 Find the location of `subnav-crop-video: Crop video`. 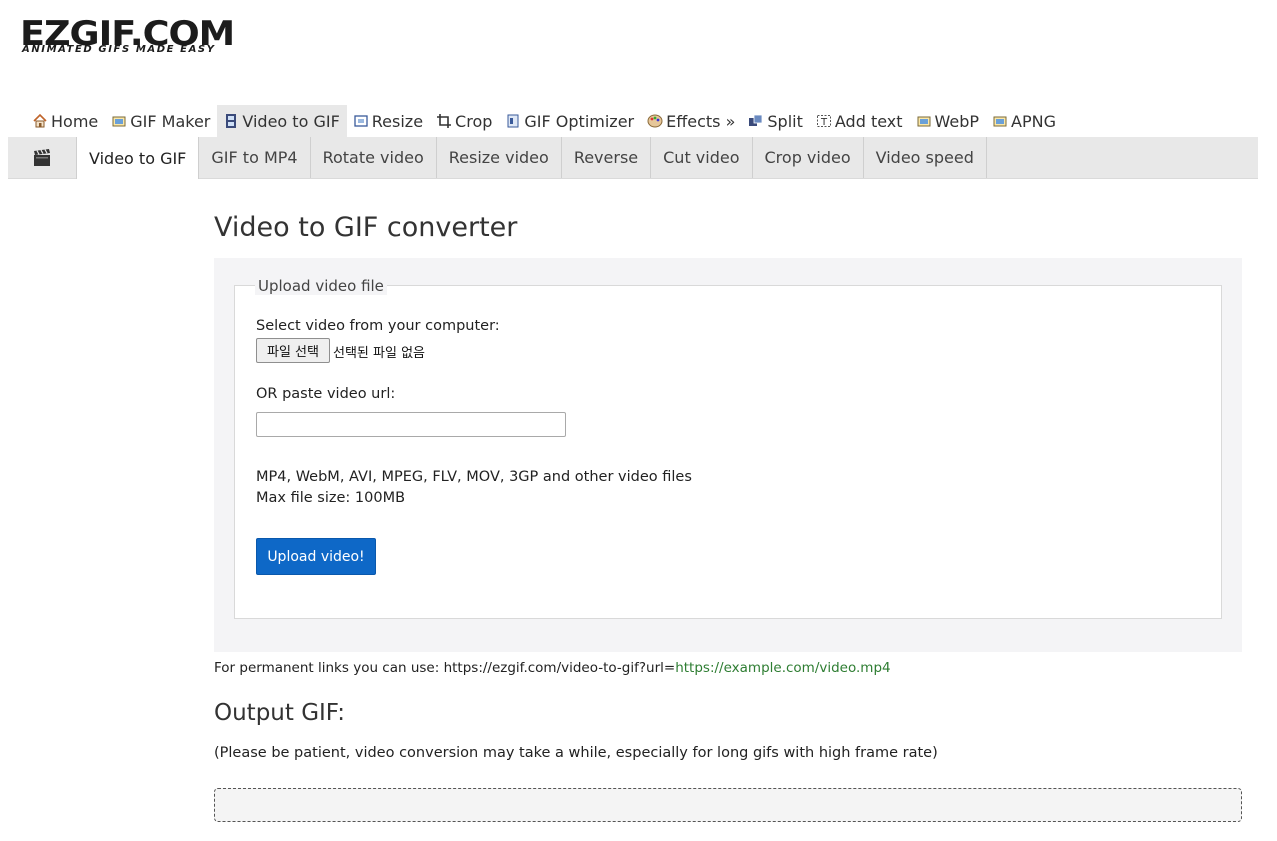

subnav-crop-video: Crop video is located at coordinates (808, 157).